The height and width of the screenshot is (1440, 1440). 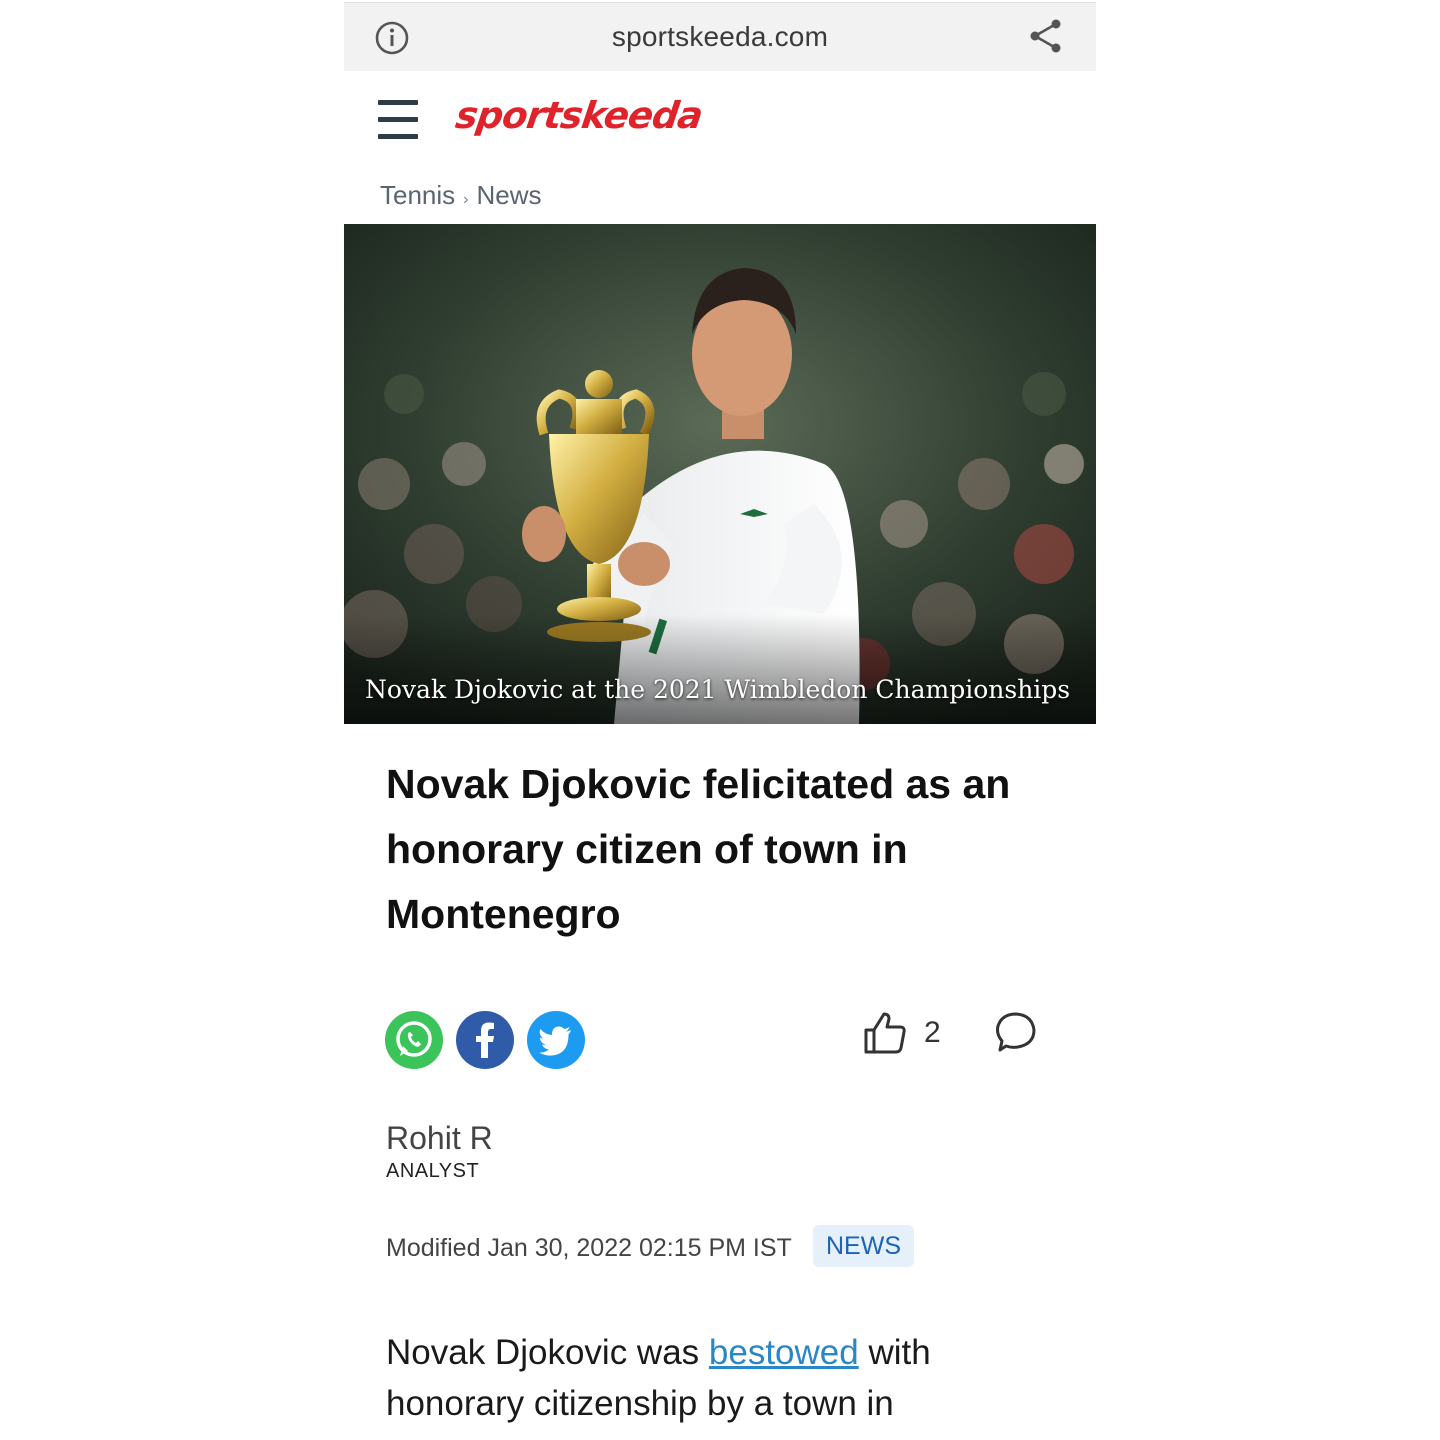 What do you see at coordinates (508, 195) in the screenshot?
I see `breadcrumb-news: News` at bounding box center [508, 195].